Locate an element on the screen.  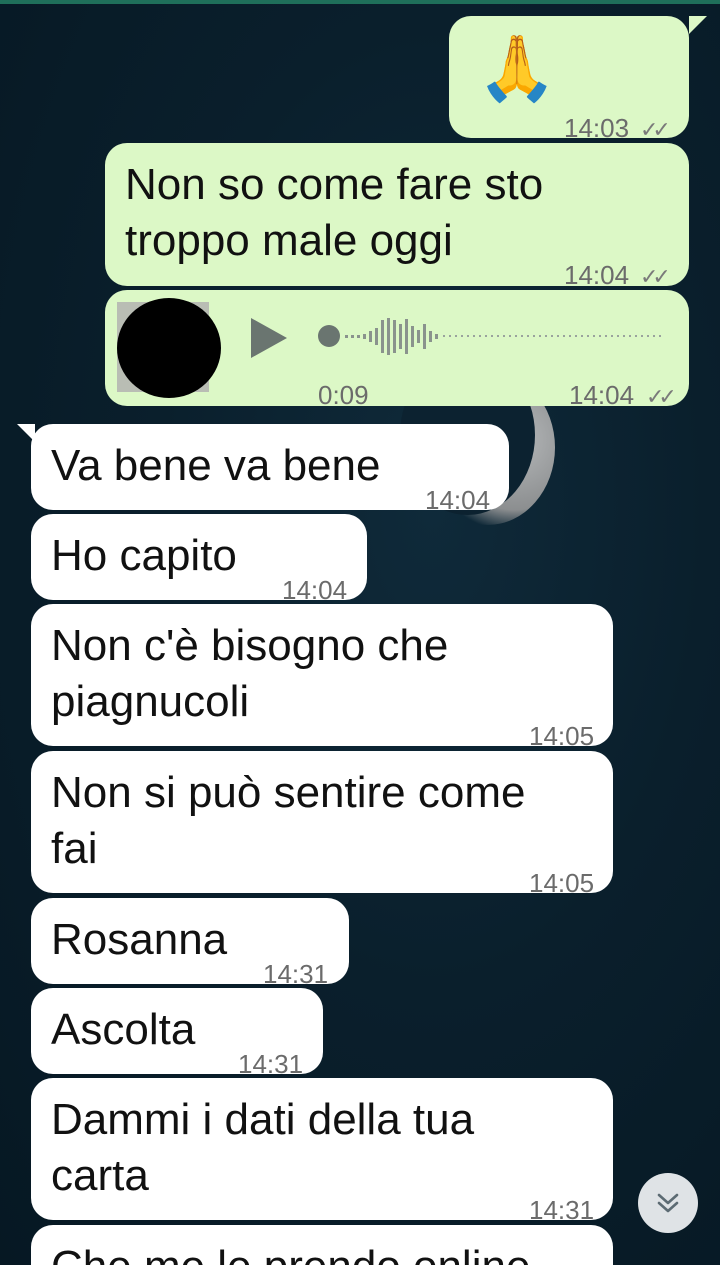
chevron-double-down-icon is located at coordinates (668, 1203).